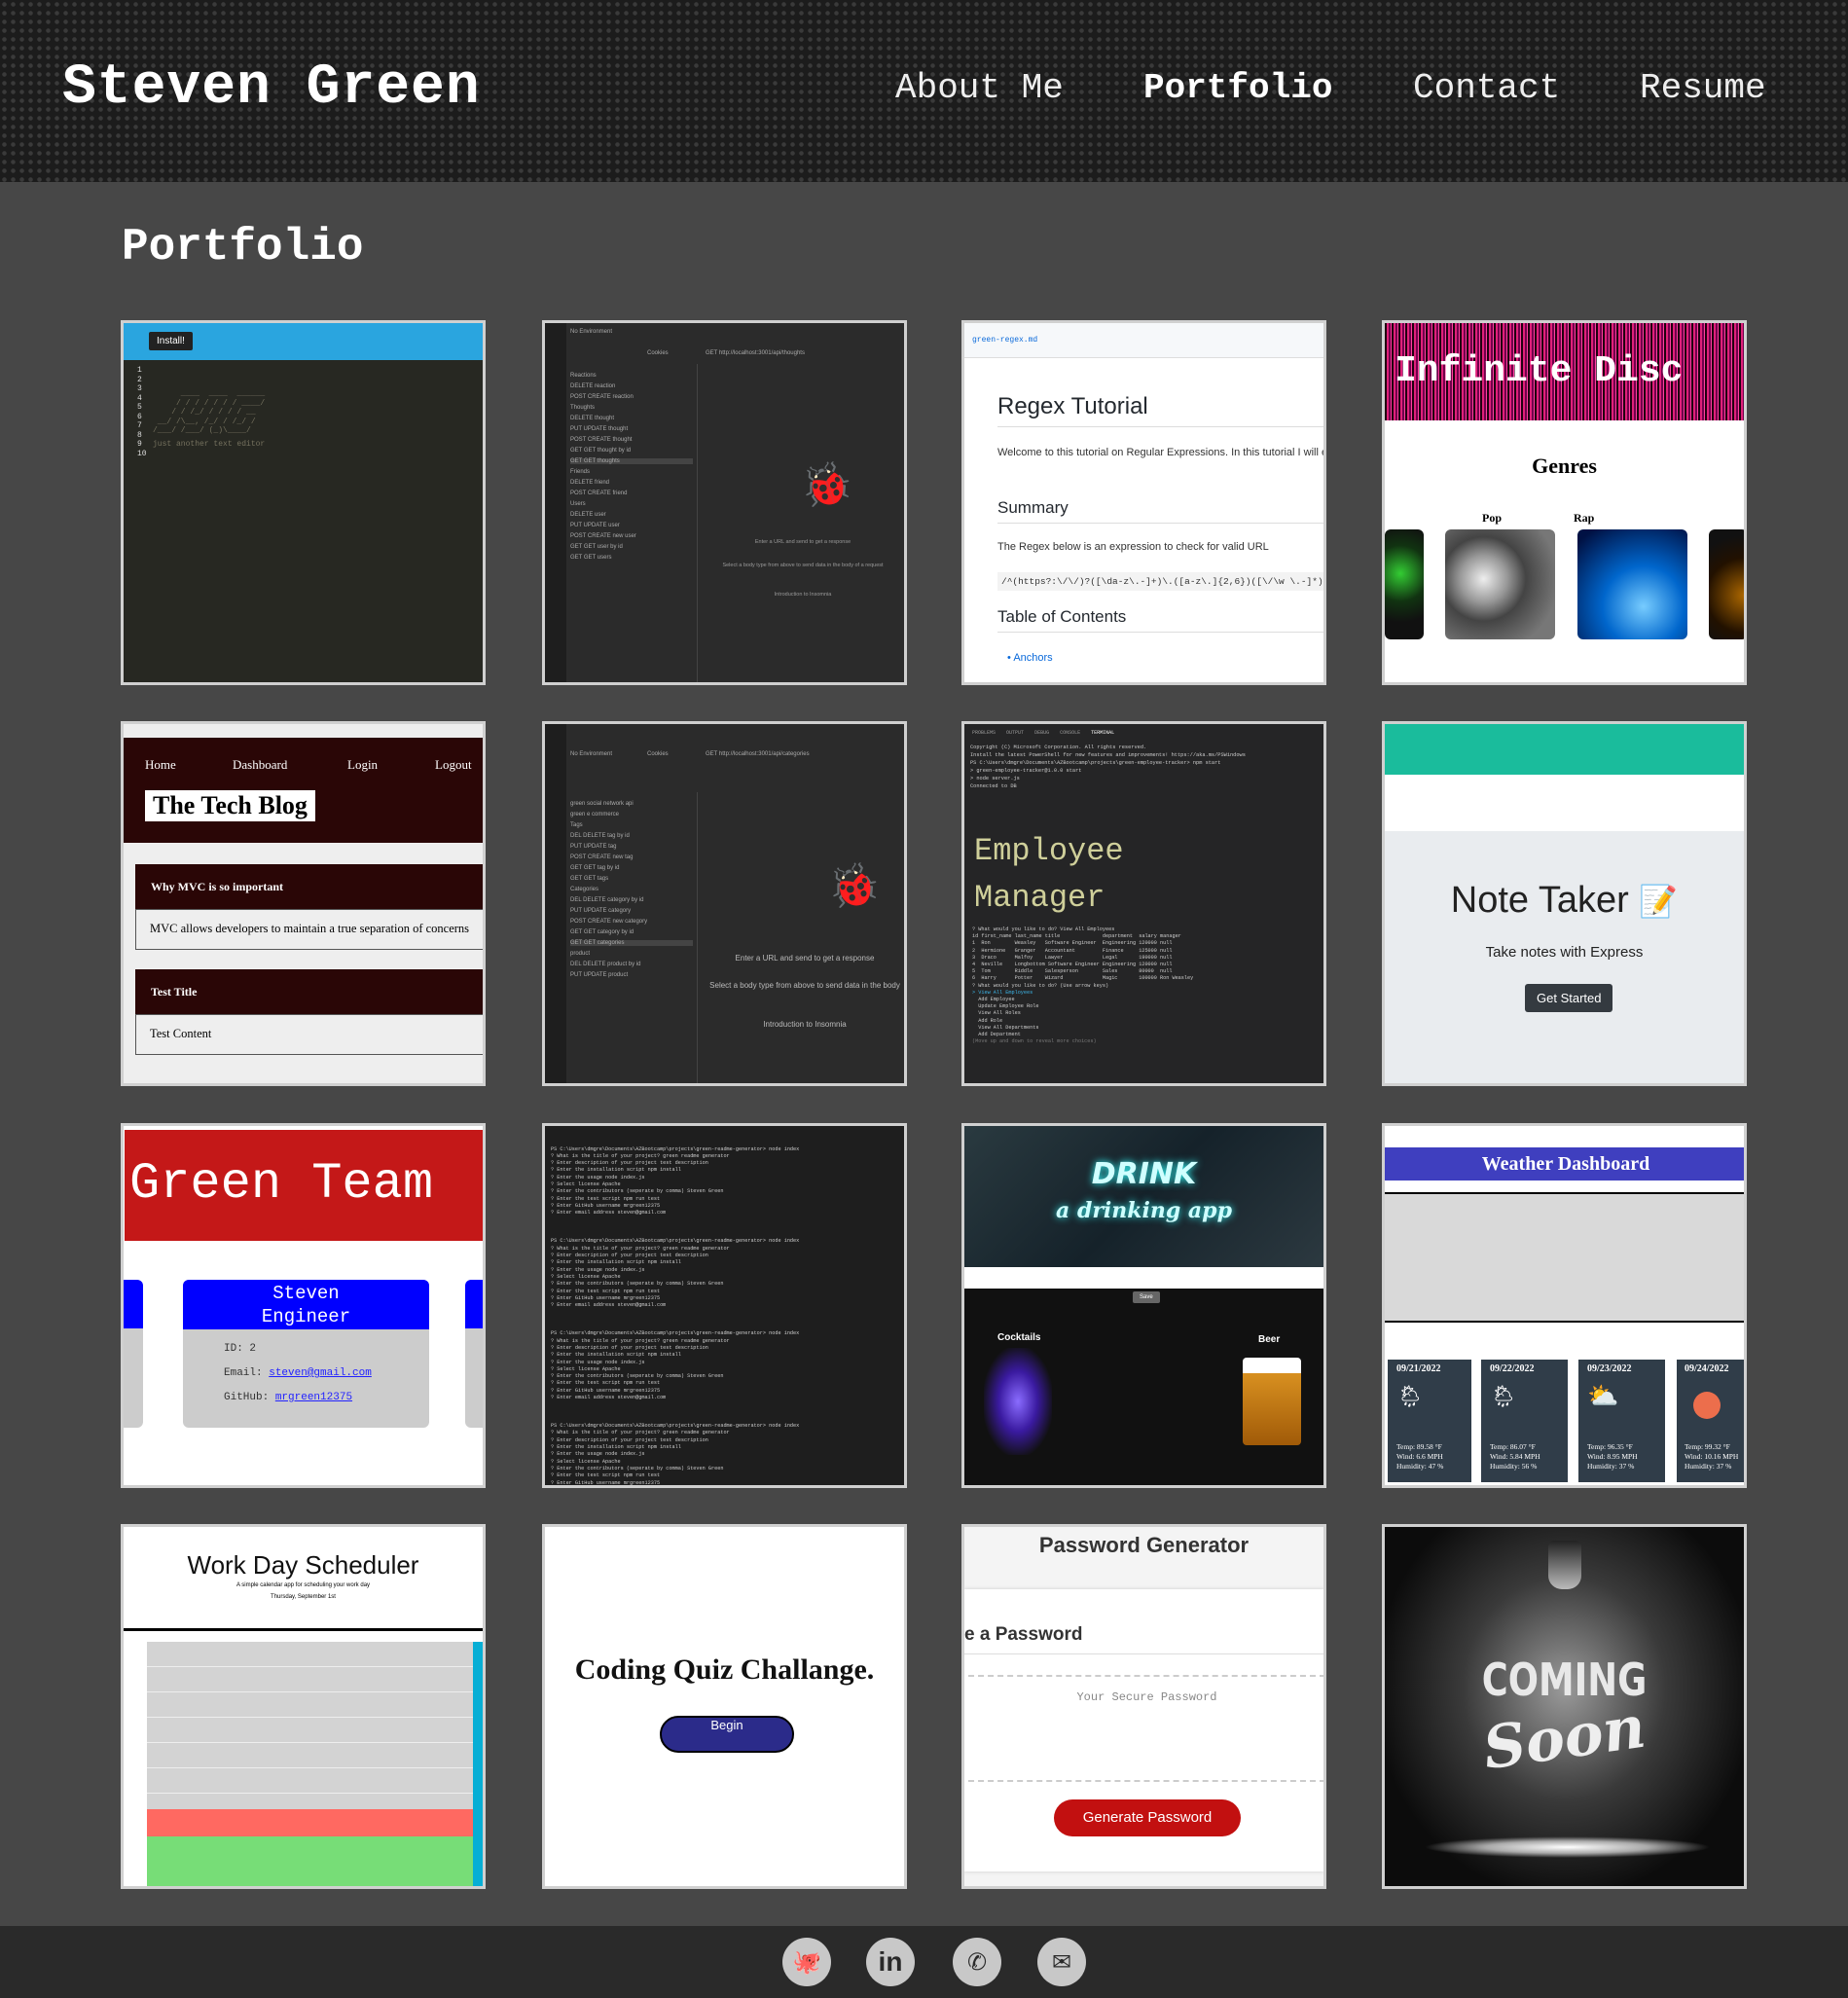  Describe the element at coordinates (1569, 998) in the screenshot. I see `get-started-button: Get Started` at that location.